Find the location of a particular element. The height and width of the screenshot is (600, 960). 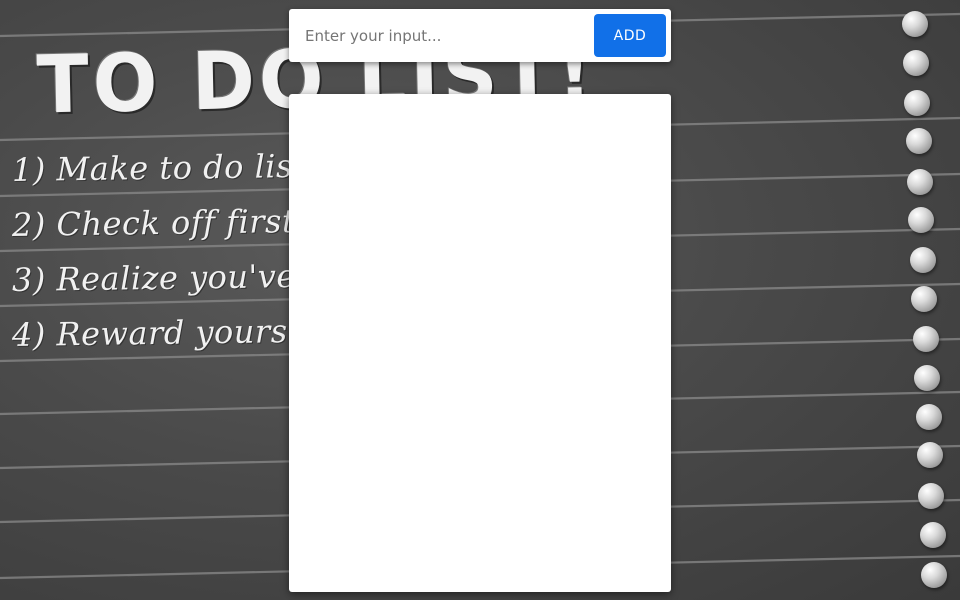

todo-input-card: ADD is located at coordinates (480, 35).